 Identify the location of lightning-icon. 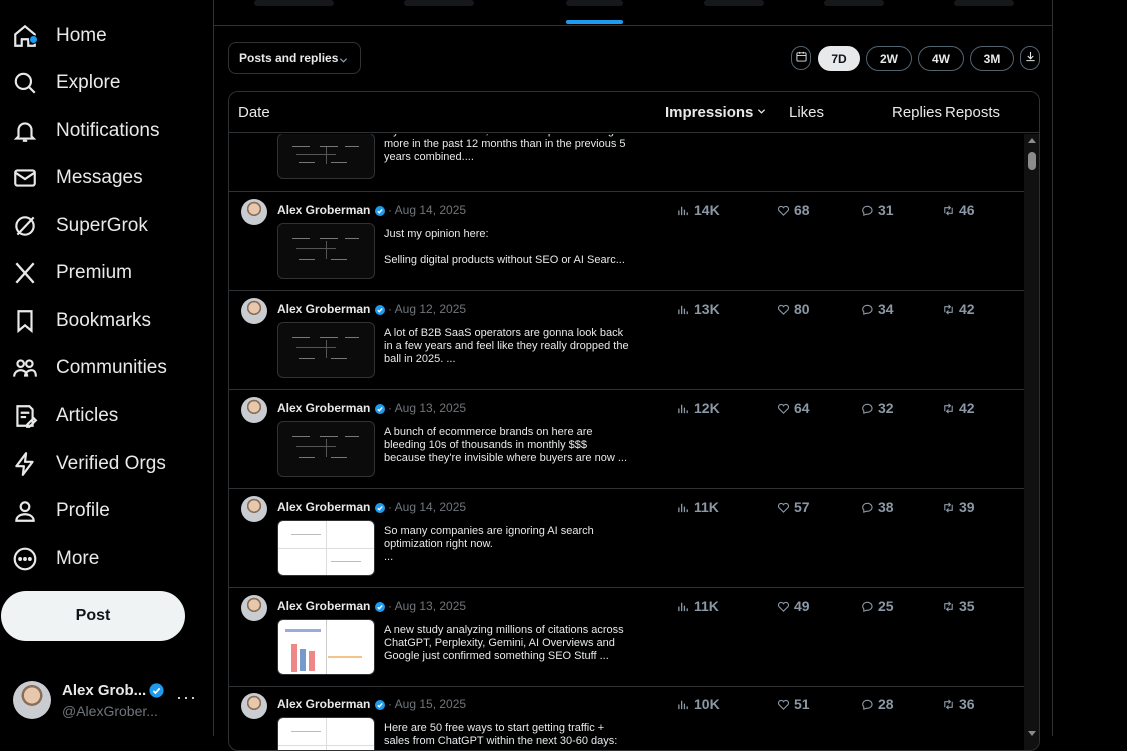
(25, 464).